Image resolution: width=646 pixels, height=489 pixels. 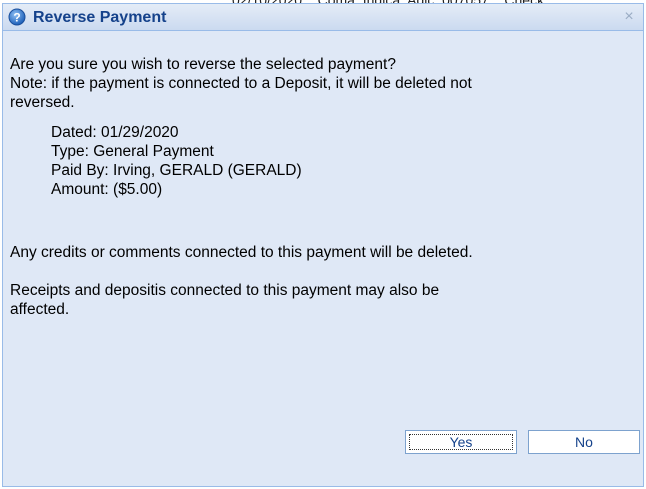 I want to click on question-icon: ?, so click(x=17, y=17).